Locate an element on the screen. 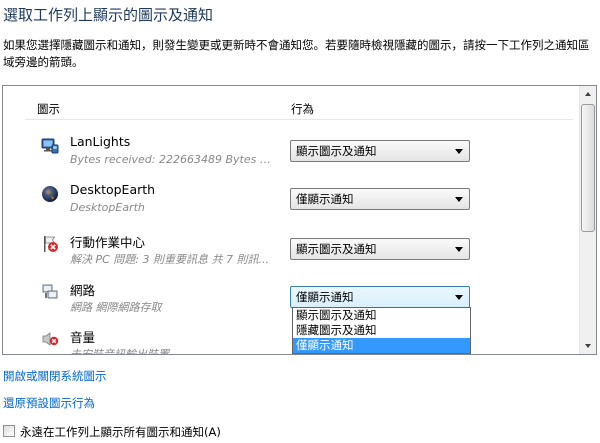 The height and width of the screenshot is (443, 600). column-header-icons: 圖示 is located at coordinates (48, 109).